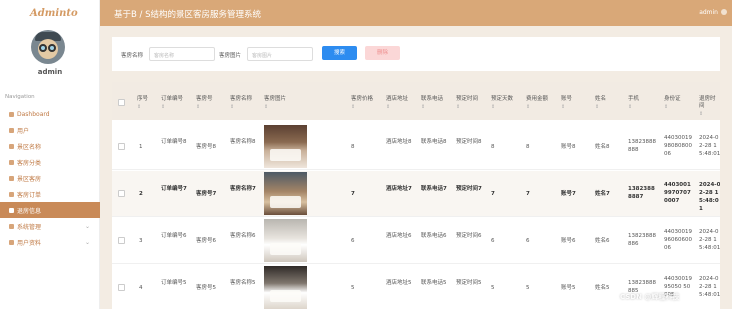 The image size is (732, 309). I want to click on col-header: 酒店地址 ⇕, so click(397, 103).